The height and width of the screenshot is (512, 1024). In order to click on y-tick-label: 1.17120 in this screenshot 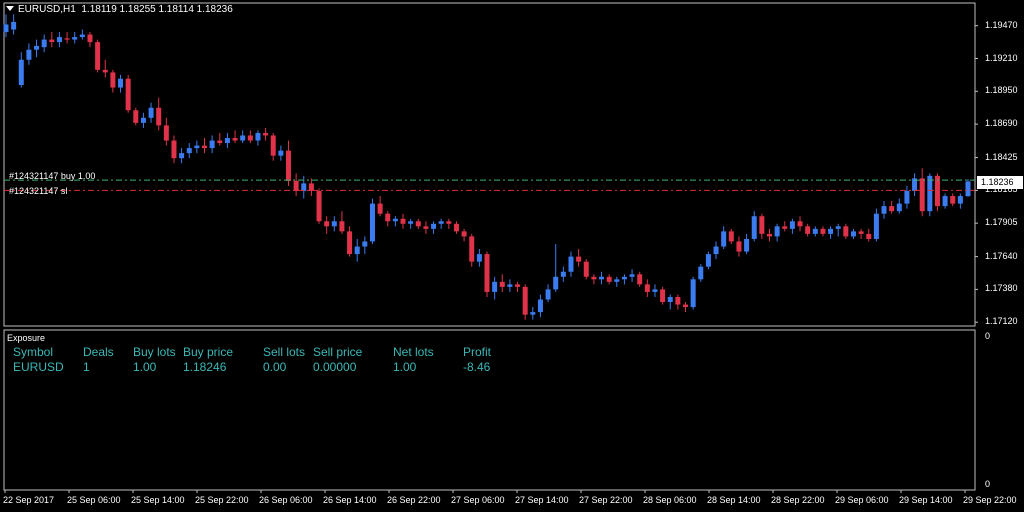, I will do `click(1001, 321)`.